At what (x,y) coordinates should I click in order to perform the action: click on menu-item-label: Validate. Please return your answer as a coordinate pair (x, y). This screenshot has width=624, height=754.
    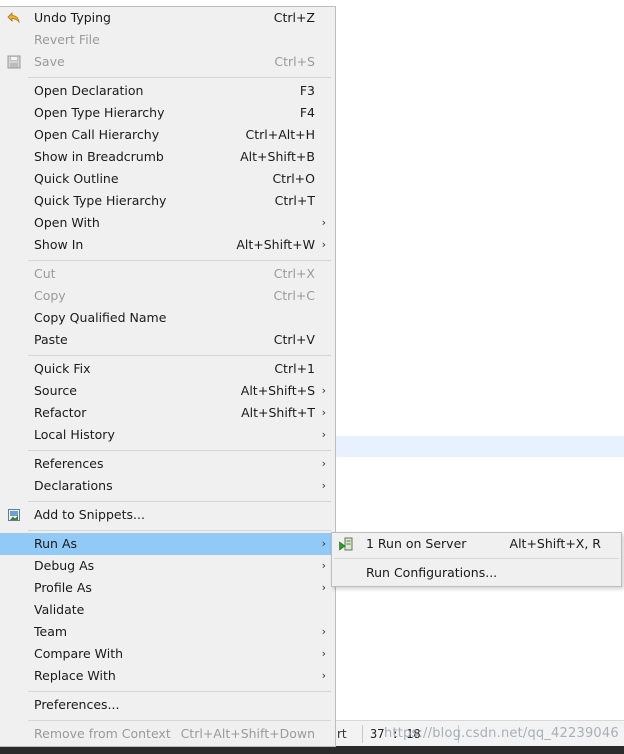
    Looking at the image, I should click on (59, 609).